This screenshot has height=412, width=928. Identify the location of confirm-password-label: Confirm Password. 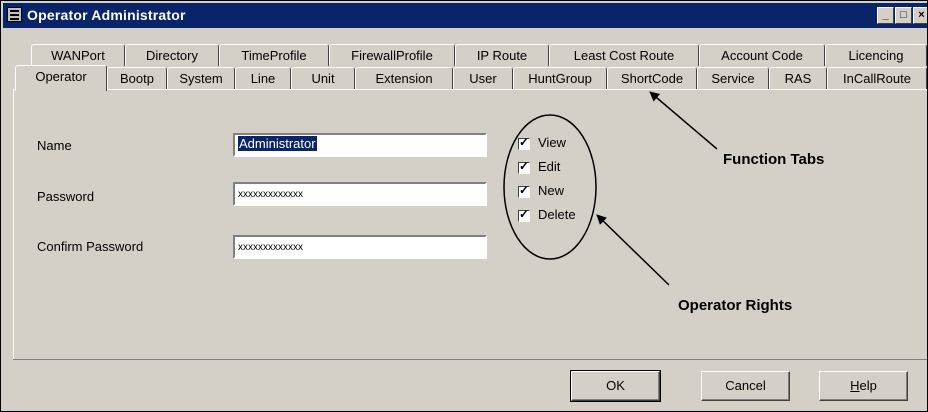
(90, 246).